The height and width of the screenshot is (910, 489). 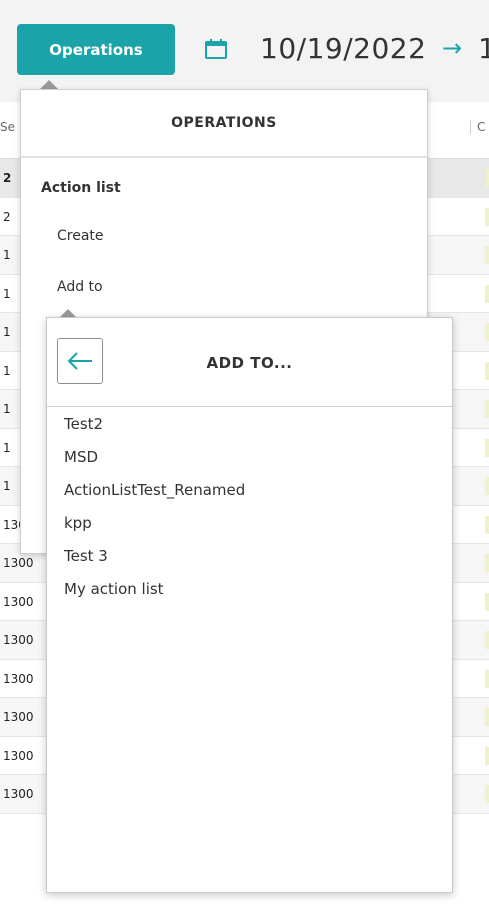 I want to click on list-item: MSD, so click(x=154, y=463).